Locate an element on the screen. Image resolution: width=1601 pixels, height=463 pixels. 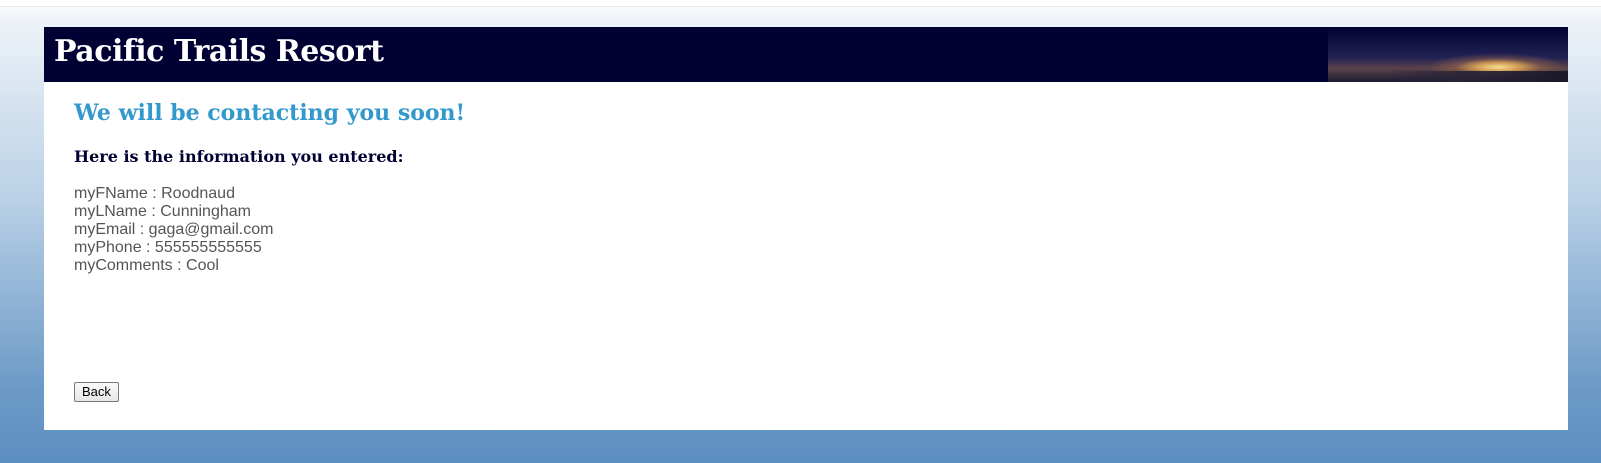
back-button: Back is located at coordinates (96, 392).